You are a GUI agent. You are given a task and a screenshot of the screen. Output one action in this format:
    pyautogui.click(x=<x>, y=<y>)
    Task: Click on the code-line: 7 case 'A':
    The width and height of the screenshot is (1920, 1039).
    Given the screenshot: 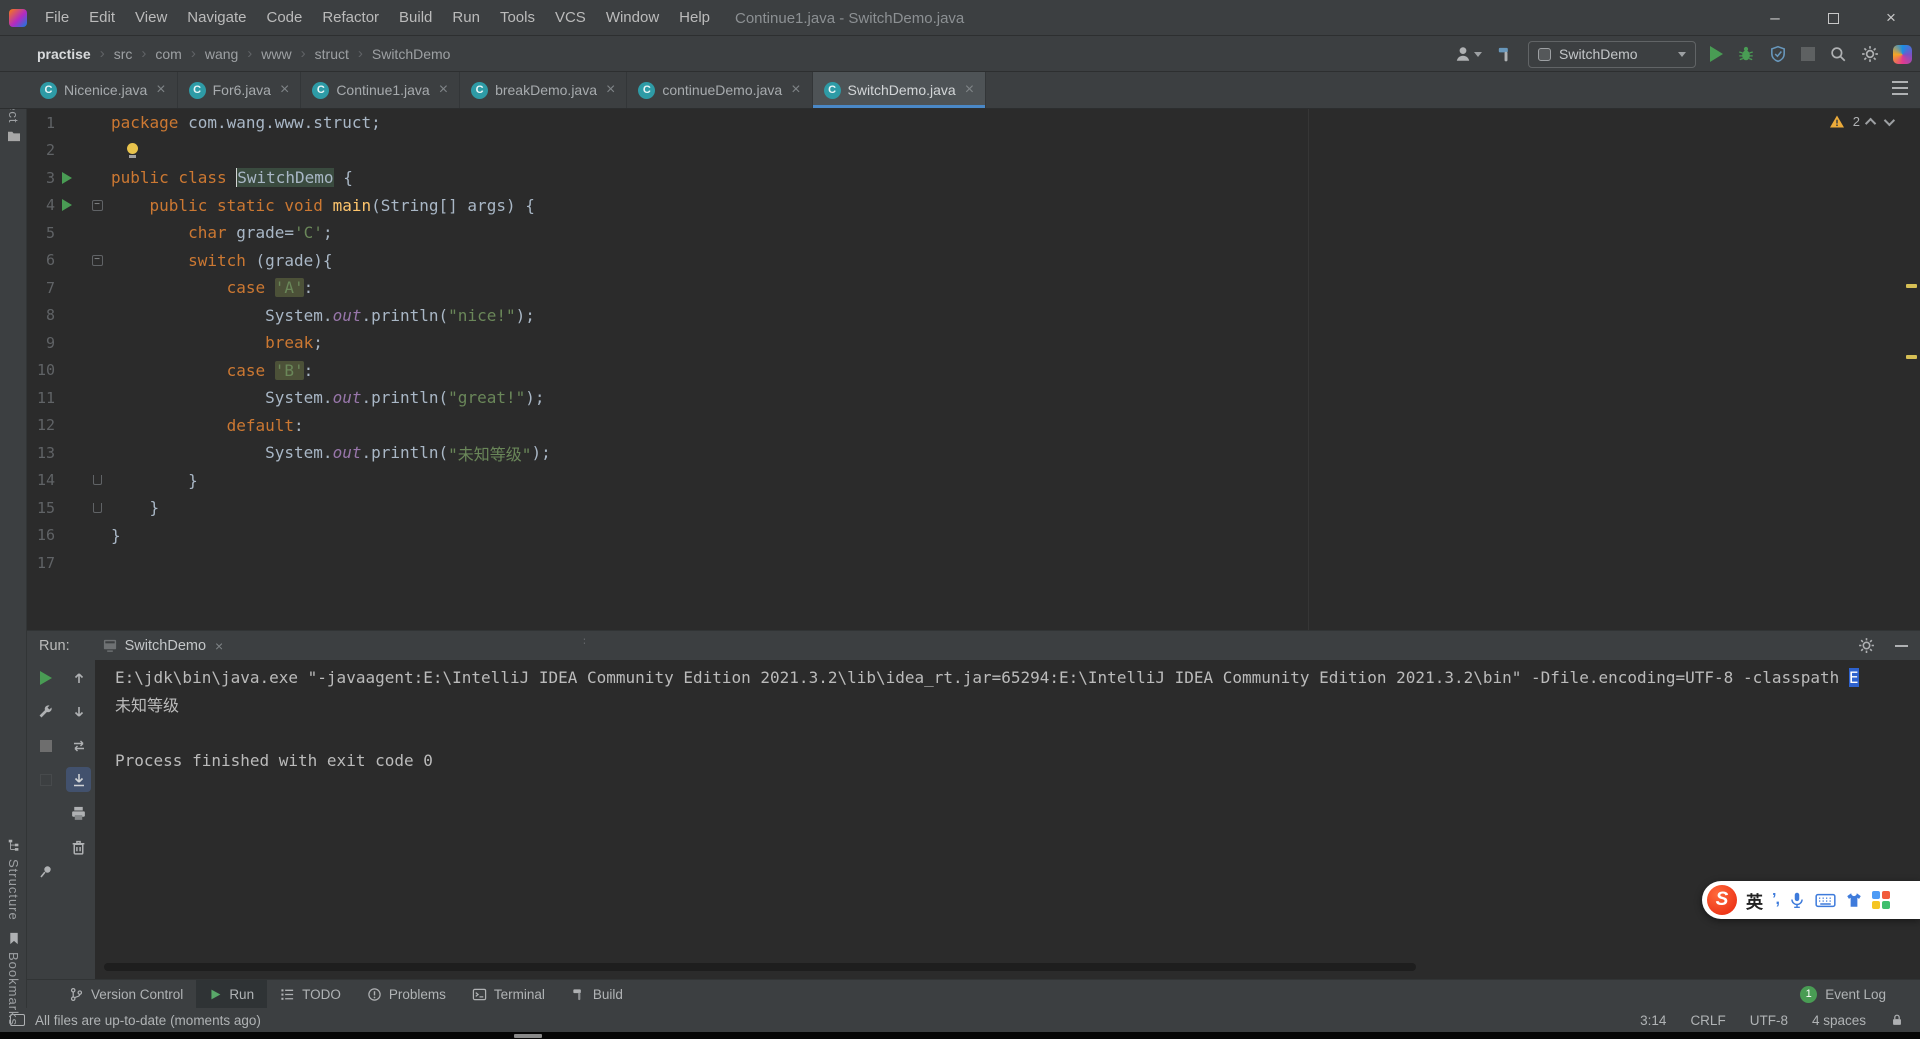 What is the action you would take?
    pyautogui.click(x=973, y=288)
    